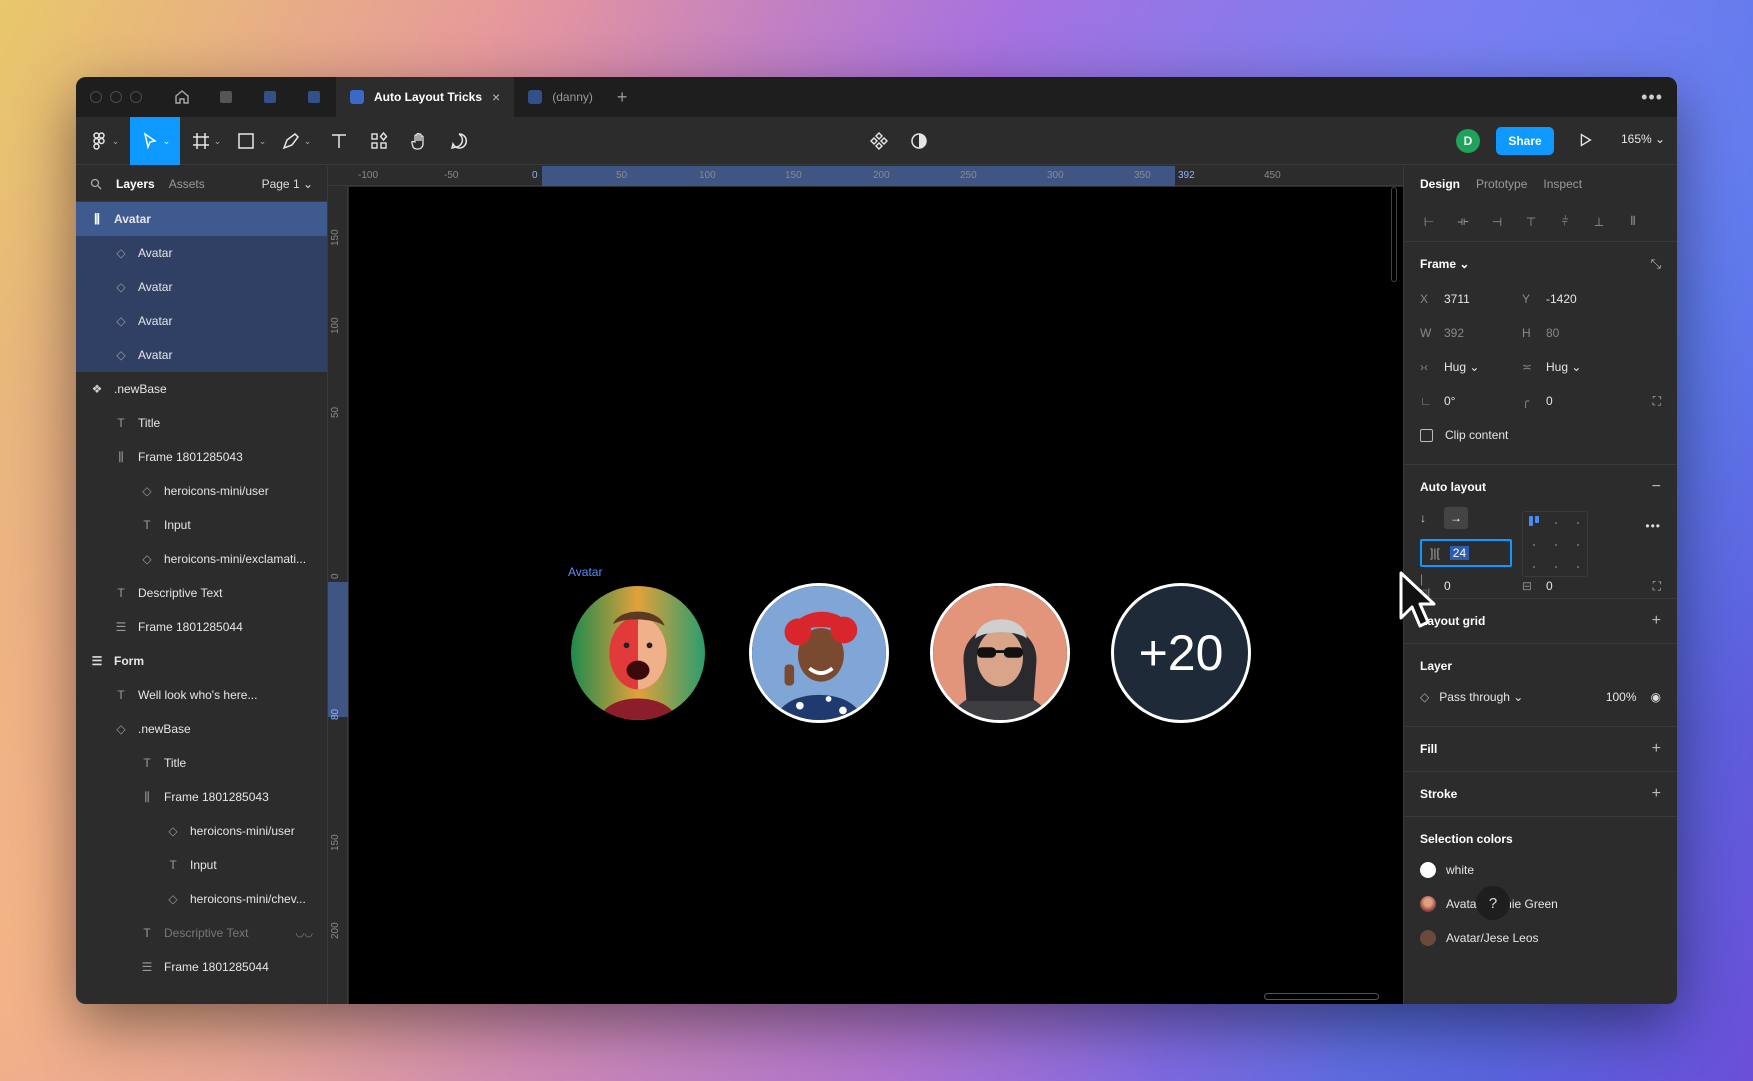 The image size is (1753, 1081). Describe the element at coordinates (1540, 264) in the screenshot. I see `frame-section-title: Frame ⌄` at that location.